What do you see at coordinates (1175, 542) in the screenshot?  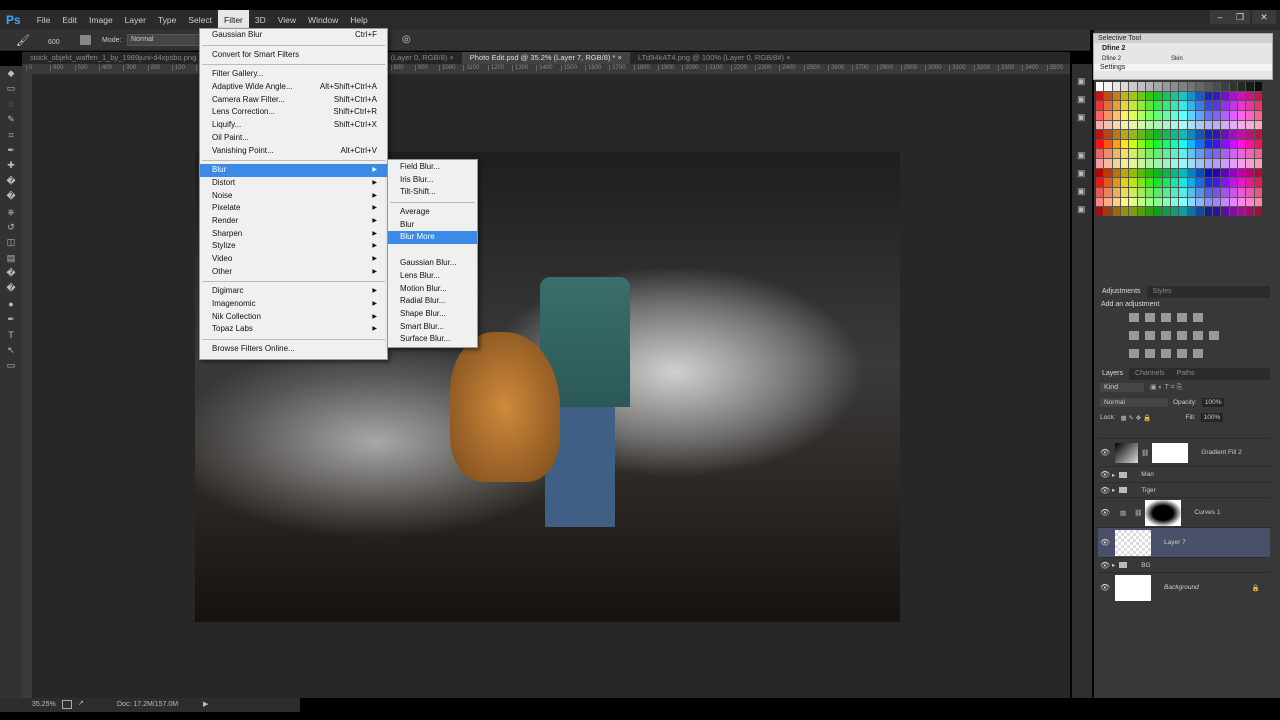 I see `layer-name: Layer 7` at bounding box center [1175, 542].